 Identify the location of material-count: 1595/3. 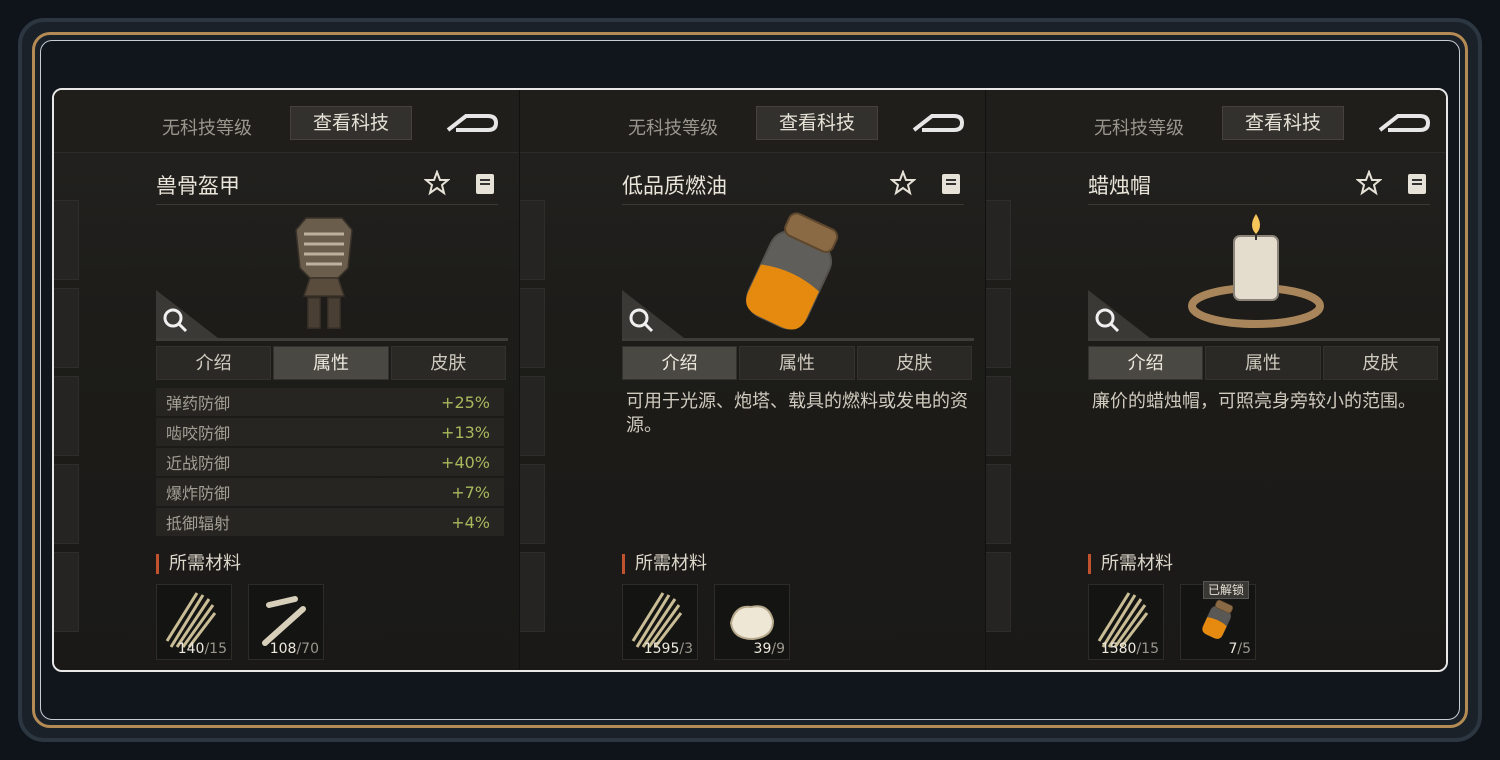
(668, 649).